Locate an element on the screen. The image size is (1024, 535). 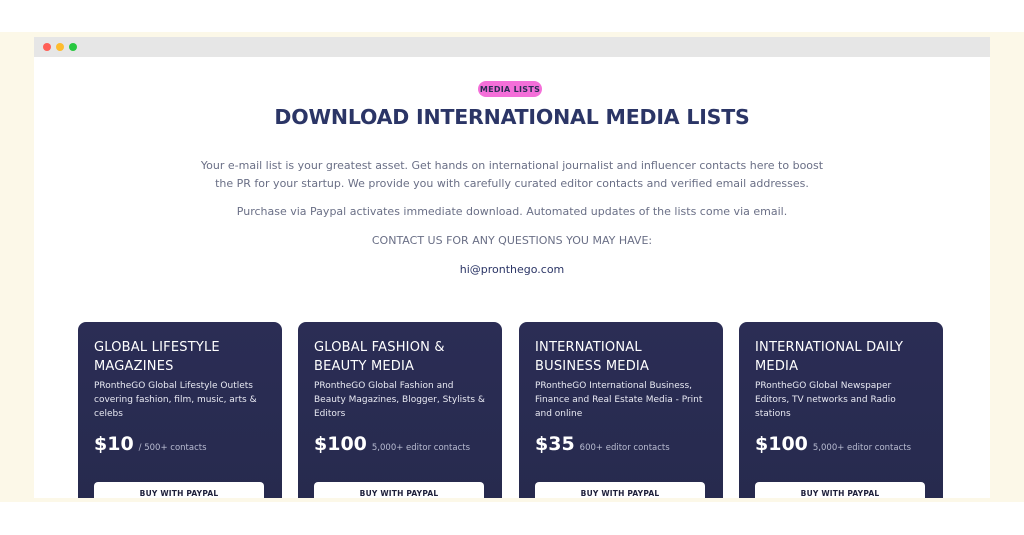
maximize-window-dot-icon is located at coordinates (73, 47).